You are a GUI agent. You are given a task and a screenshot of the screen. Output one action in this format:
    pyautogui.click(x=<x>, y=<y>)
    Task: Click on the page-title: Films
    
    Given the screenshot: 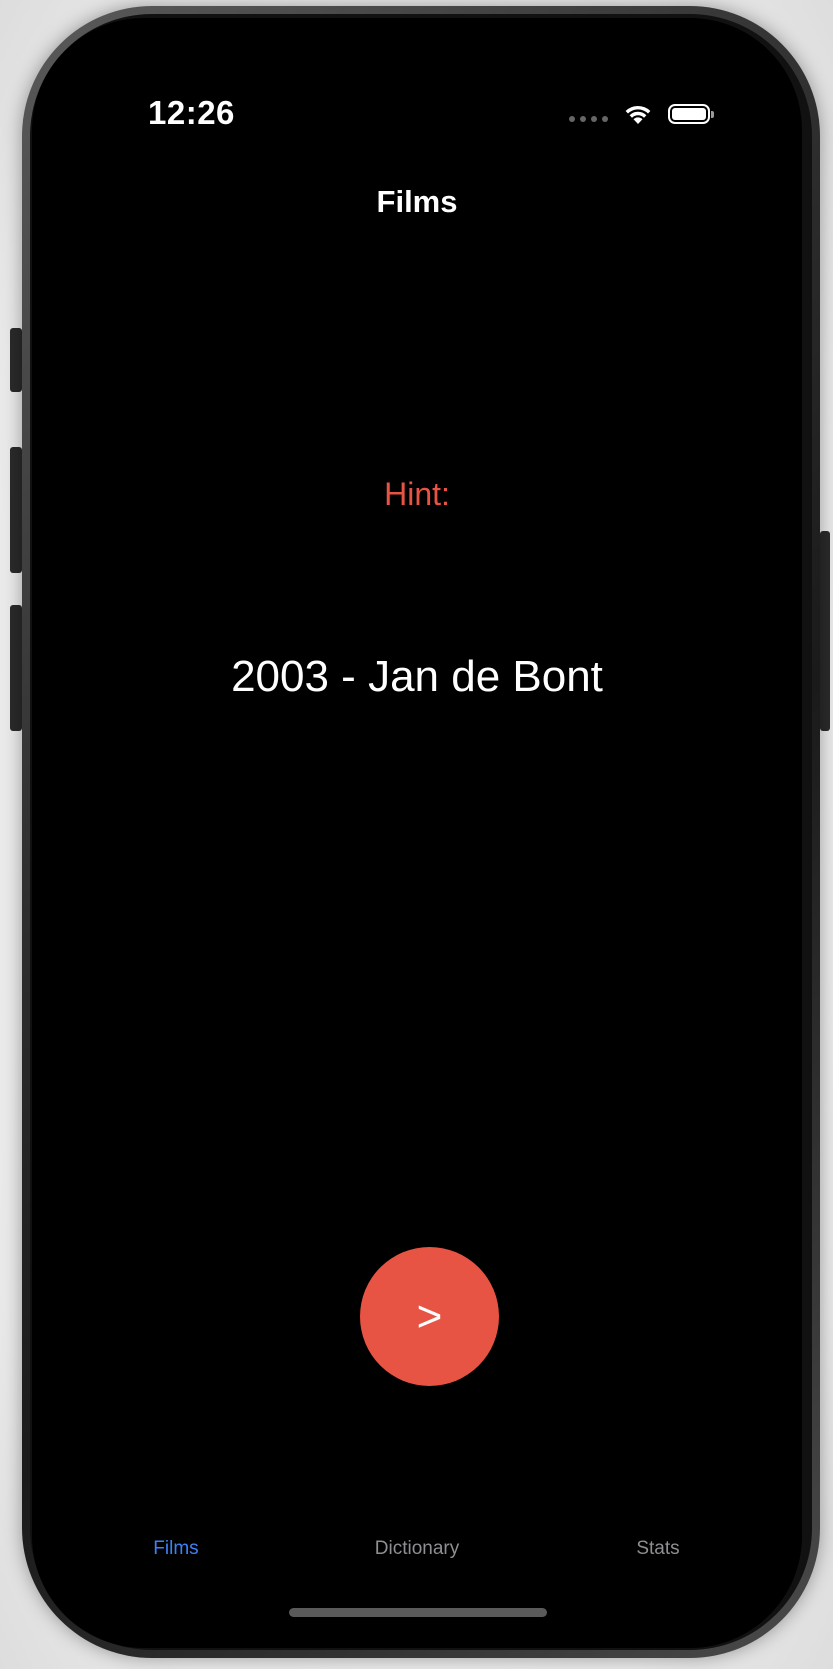 What is the action you would take?
    pyautogui.click(x=417, y=201)
    